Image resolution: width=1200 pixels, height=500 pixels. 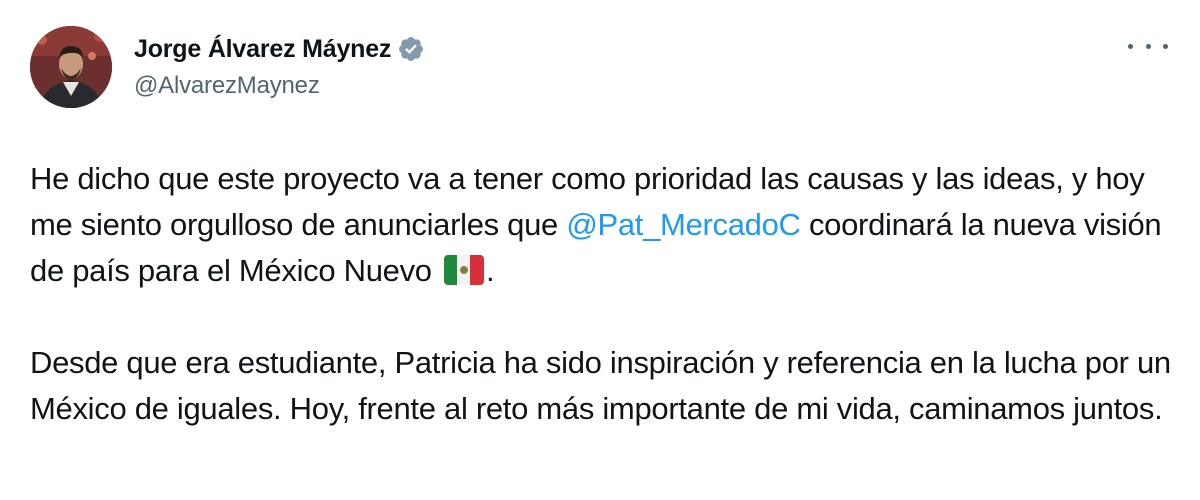 What do you see at coordinates (464, 270) in the screenshot?
I see `mexico-flag-icon` at bounding box center [464, 270].